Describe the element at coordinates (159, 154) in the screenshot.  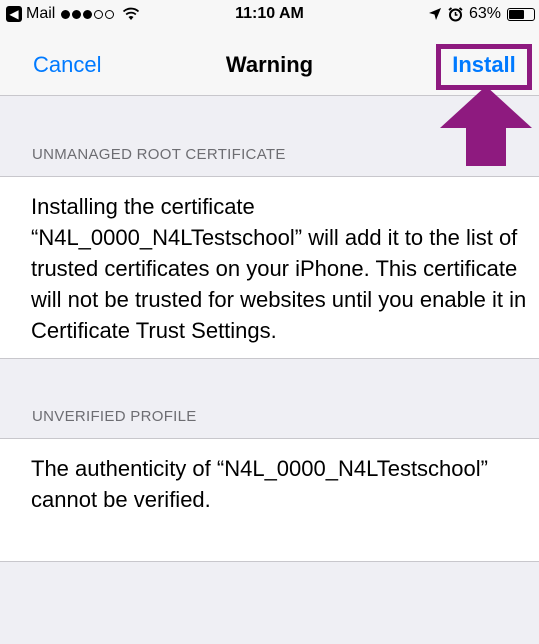
I see `section-header-root-certificate: UNMANAGED ROOT CERTIFICATE` at that location.